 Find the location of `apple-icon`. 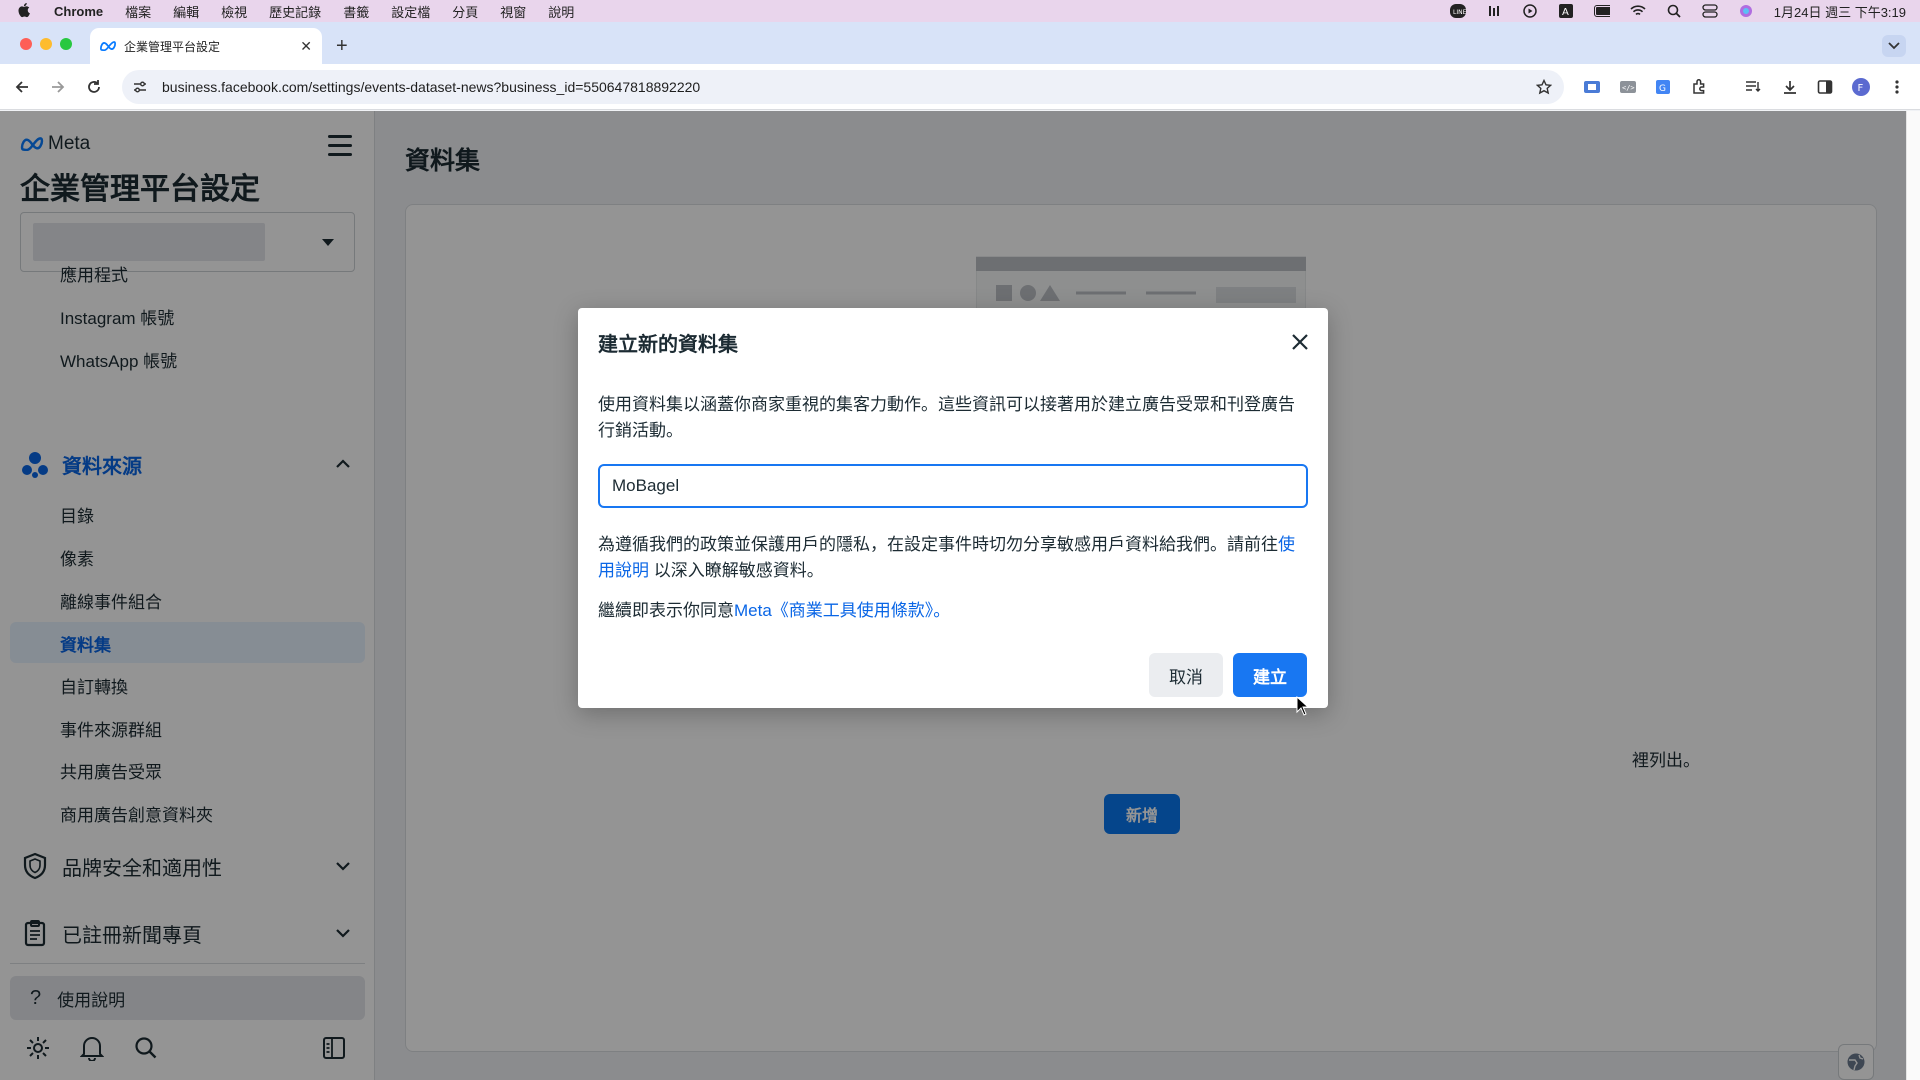

apple-icon is located at coordinates (27, 11).